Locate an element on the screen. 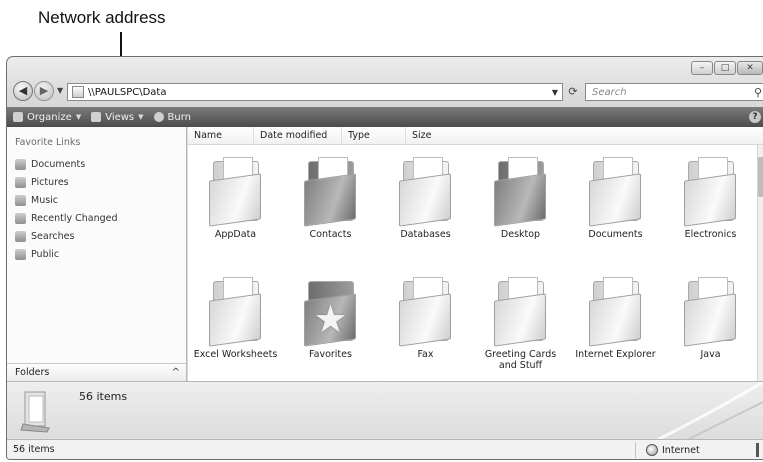  address-dropdown-icon: ▼ is located at coordinates (555, 92).